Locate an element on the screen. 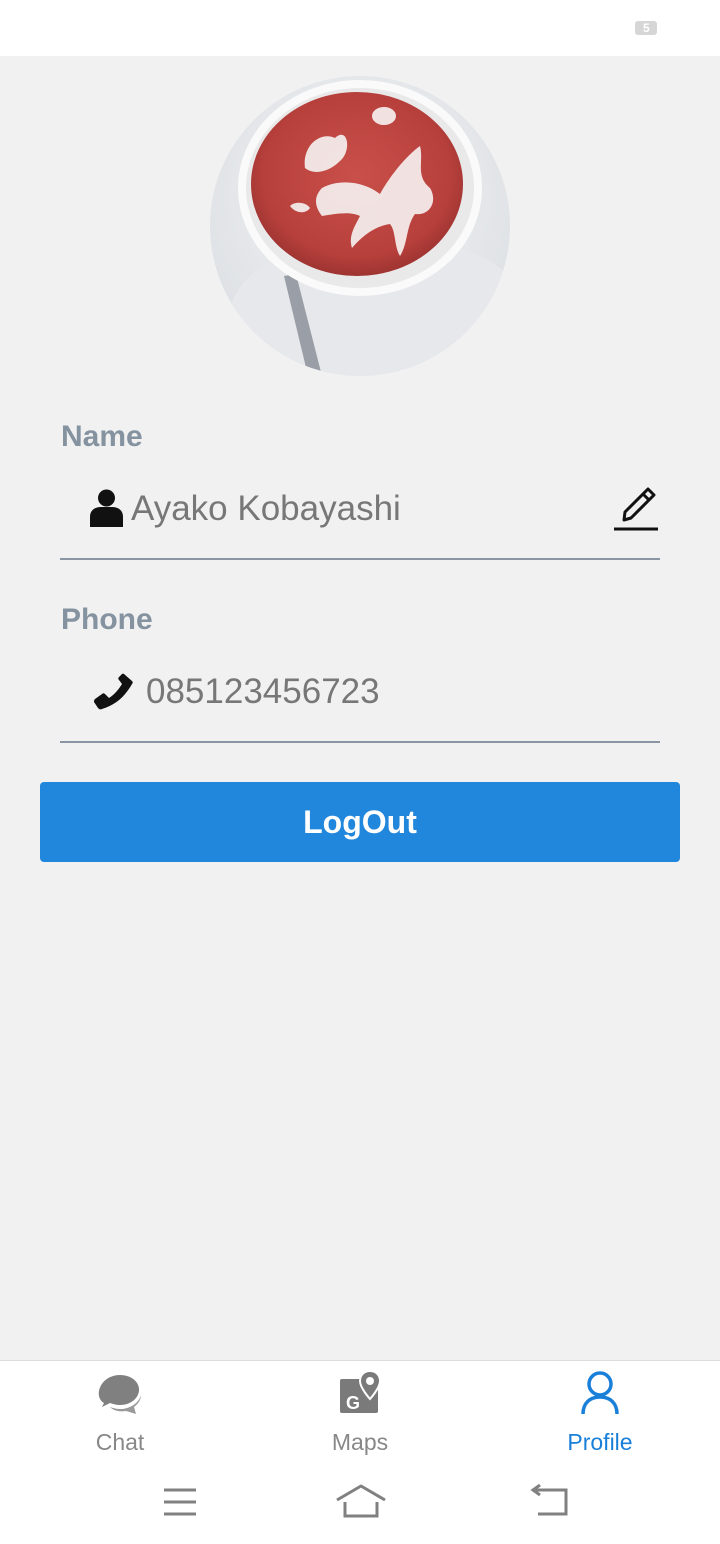 This screenshot has width=720, height=1544. tab-maps: G Maps is located at coordinates (360, 1414).